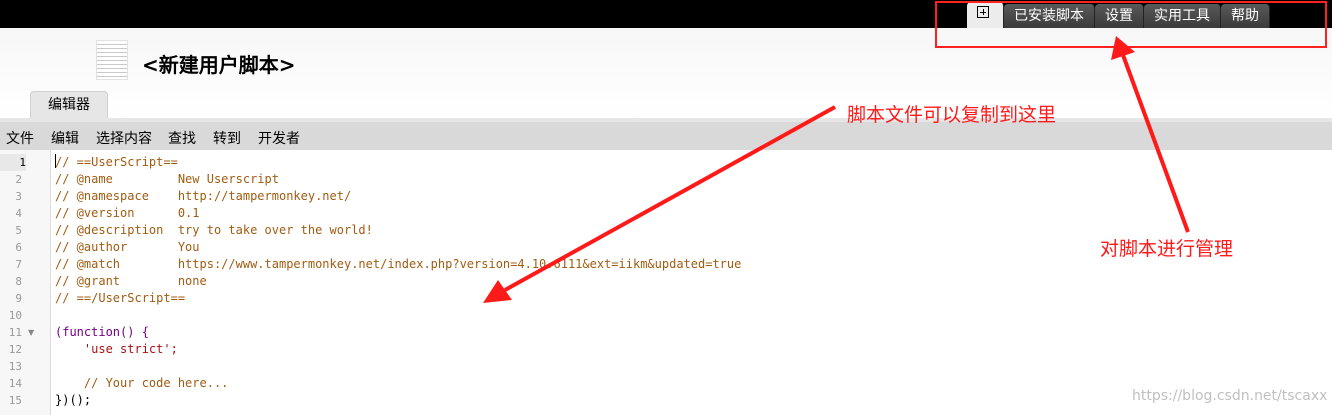 This screenshot has width=1332, height=415. I want to click on annotation-arrow-manage, so click(1155, 143).